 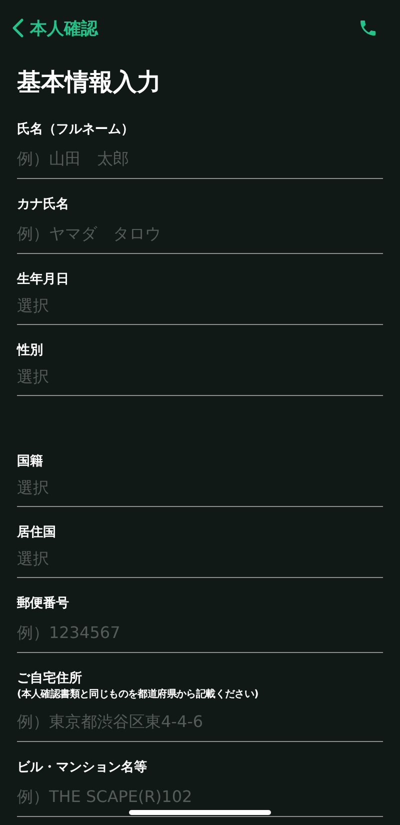 I want to click on field-label: 生年月日, so click(x=43, y=280).